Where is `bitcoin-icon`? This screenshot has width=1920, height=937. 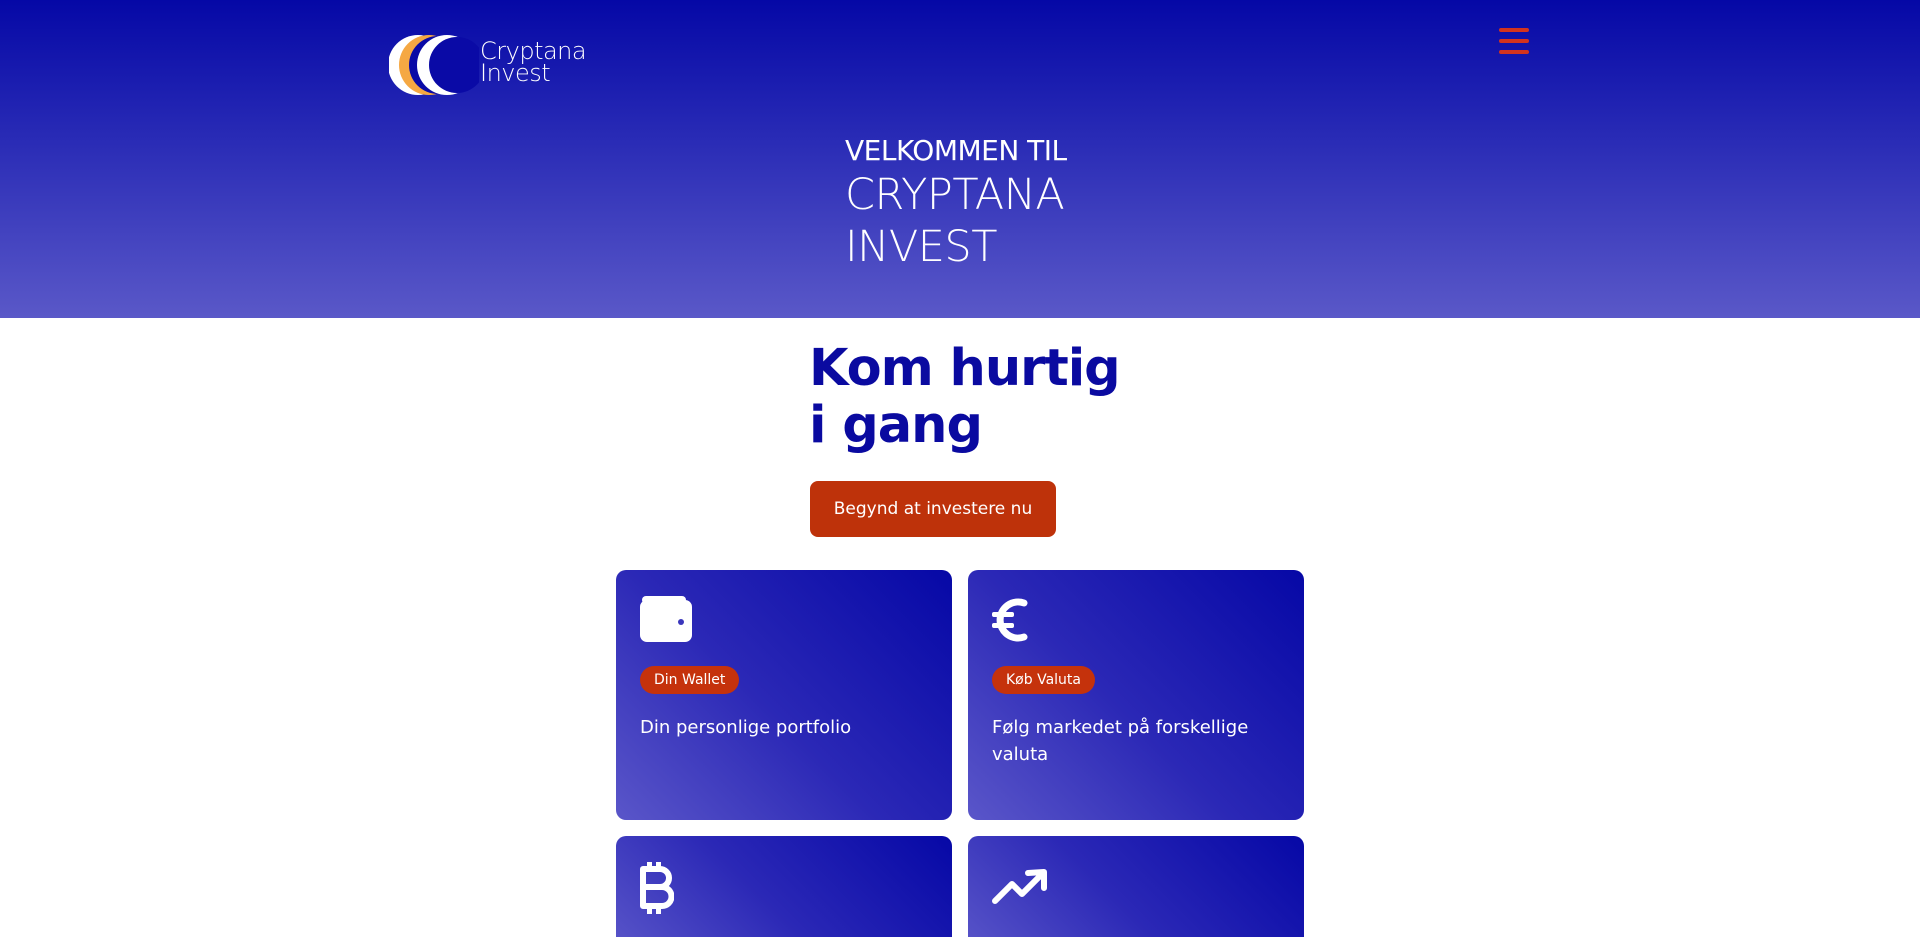
bitcoin-icon is located at coordinates (657, 890).